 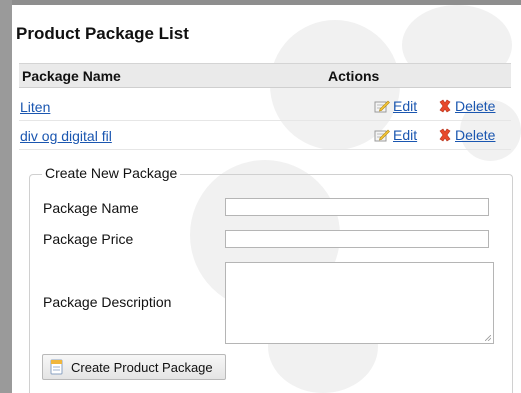 What do you see at coordinates (354, 76) in the screenshot?
I see `header-actions: Actions` at bounding box center [354, 76].